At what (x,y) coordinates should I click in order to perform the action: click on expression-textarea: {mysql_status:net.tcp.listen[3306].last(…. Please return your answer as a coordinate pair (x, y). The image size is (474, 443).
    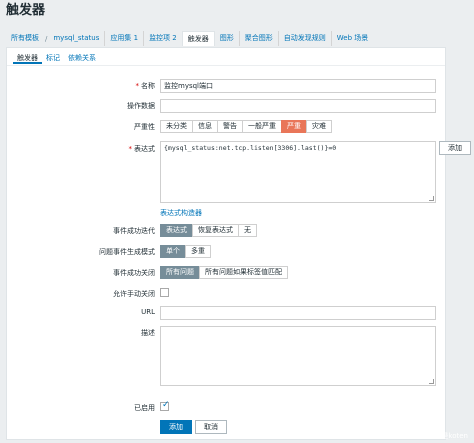
    Looking at the image, I should click on (298, 172).